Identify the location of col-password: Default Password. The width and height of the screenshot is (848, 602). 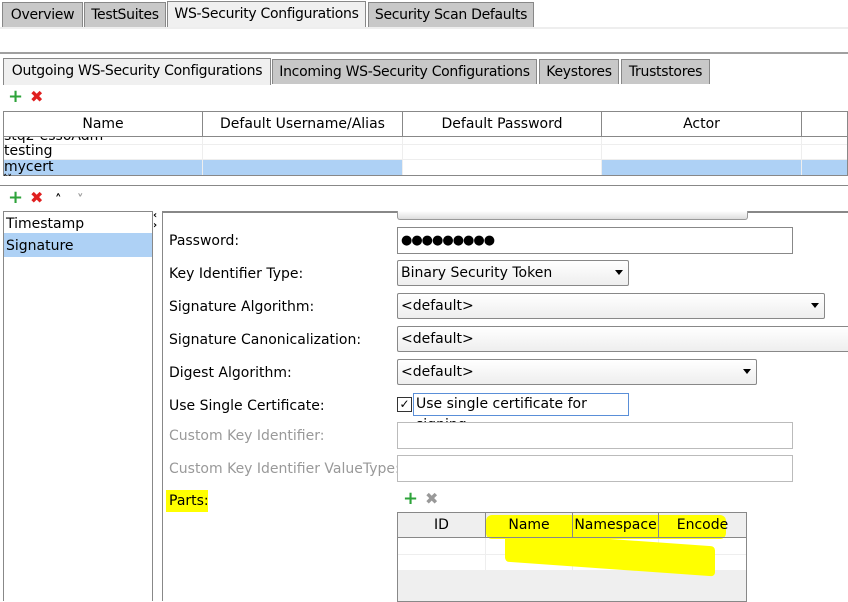
(502, 124).